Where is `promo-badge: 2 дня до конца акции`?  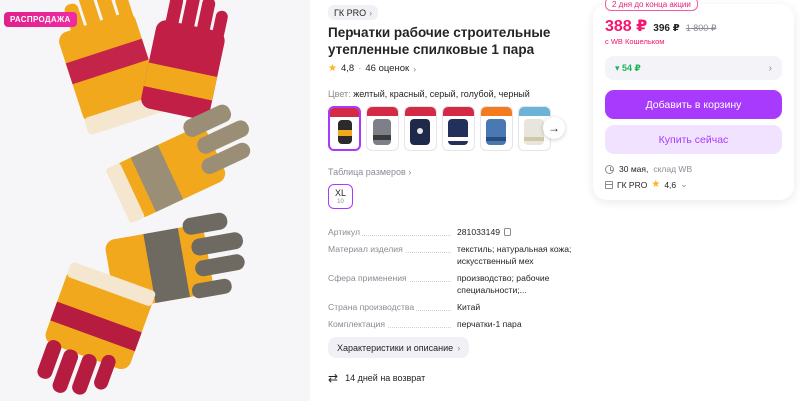
promo-badge: 2 дня до конца акции is located at coordinates (651, 5).